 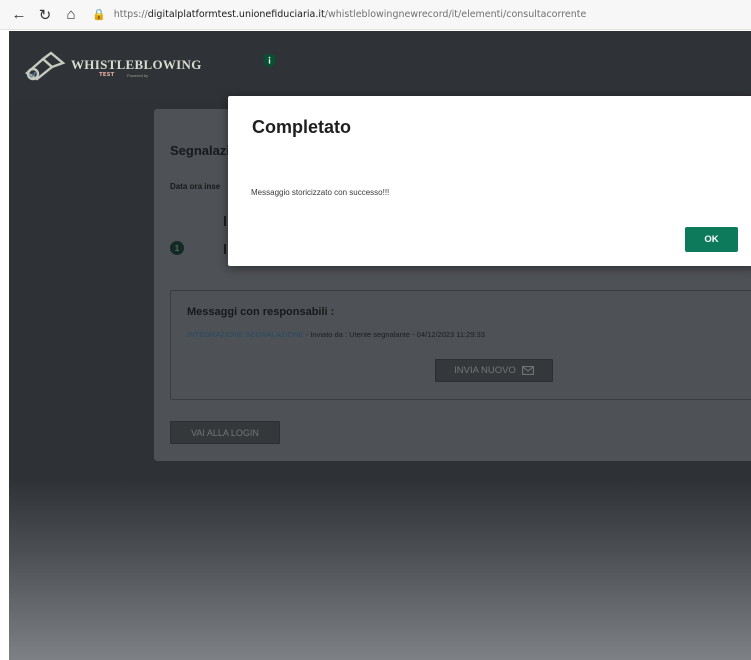 What do you see at coordinates (32, 75) in the screenshot?
I see `svg-text: uf` at bounding box center [32, 75].